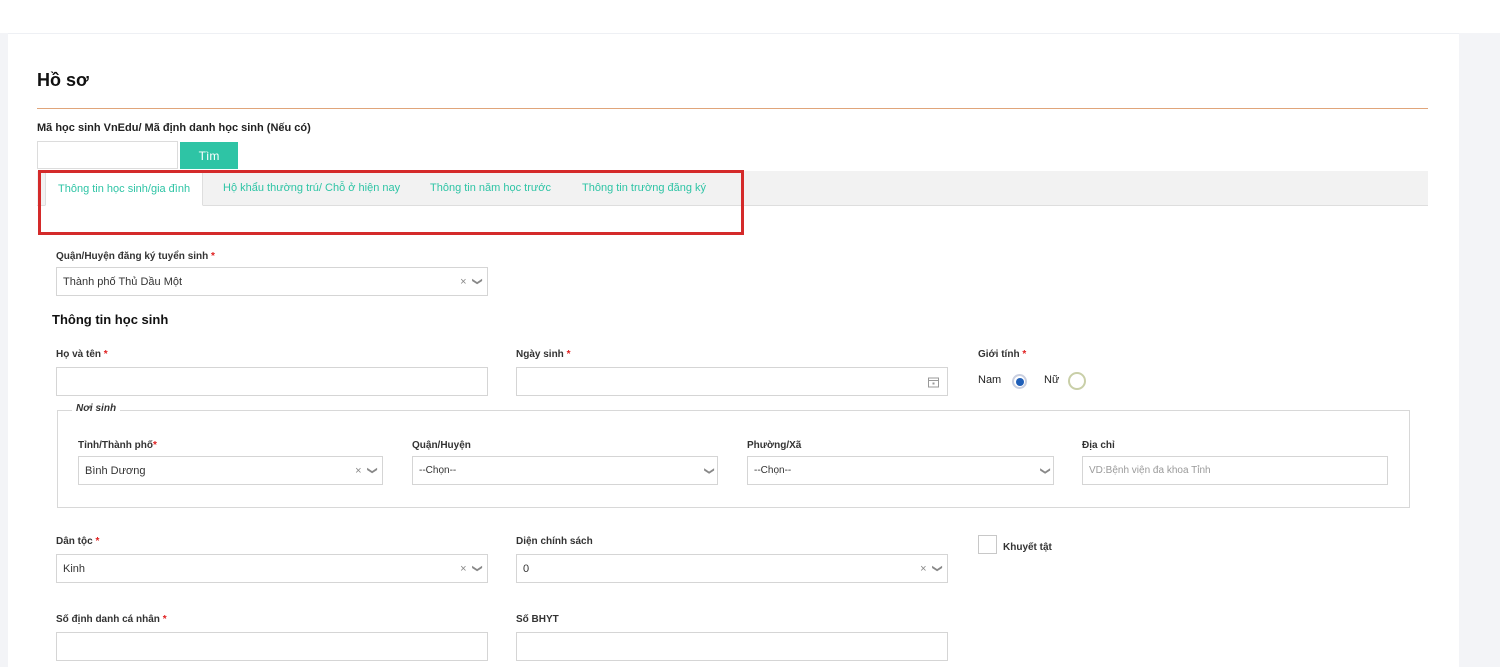 This screenshot has height=668, width=1500. I want to click on district-value: Thành phố Thủ Dầu Một, so click(123, 281).